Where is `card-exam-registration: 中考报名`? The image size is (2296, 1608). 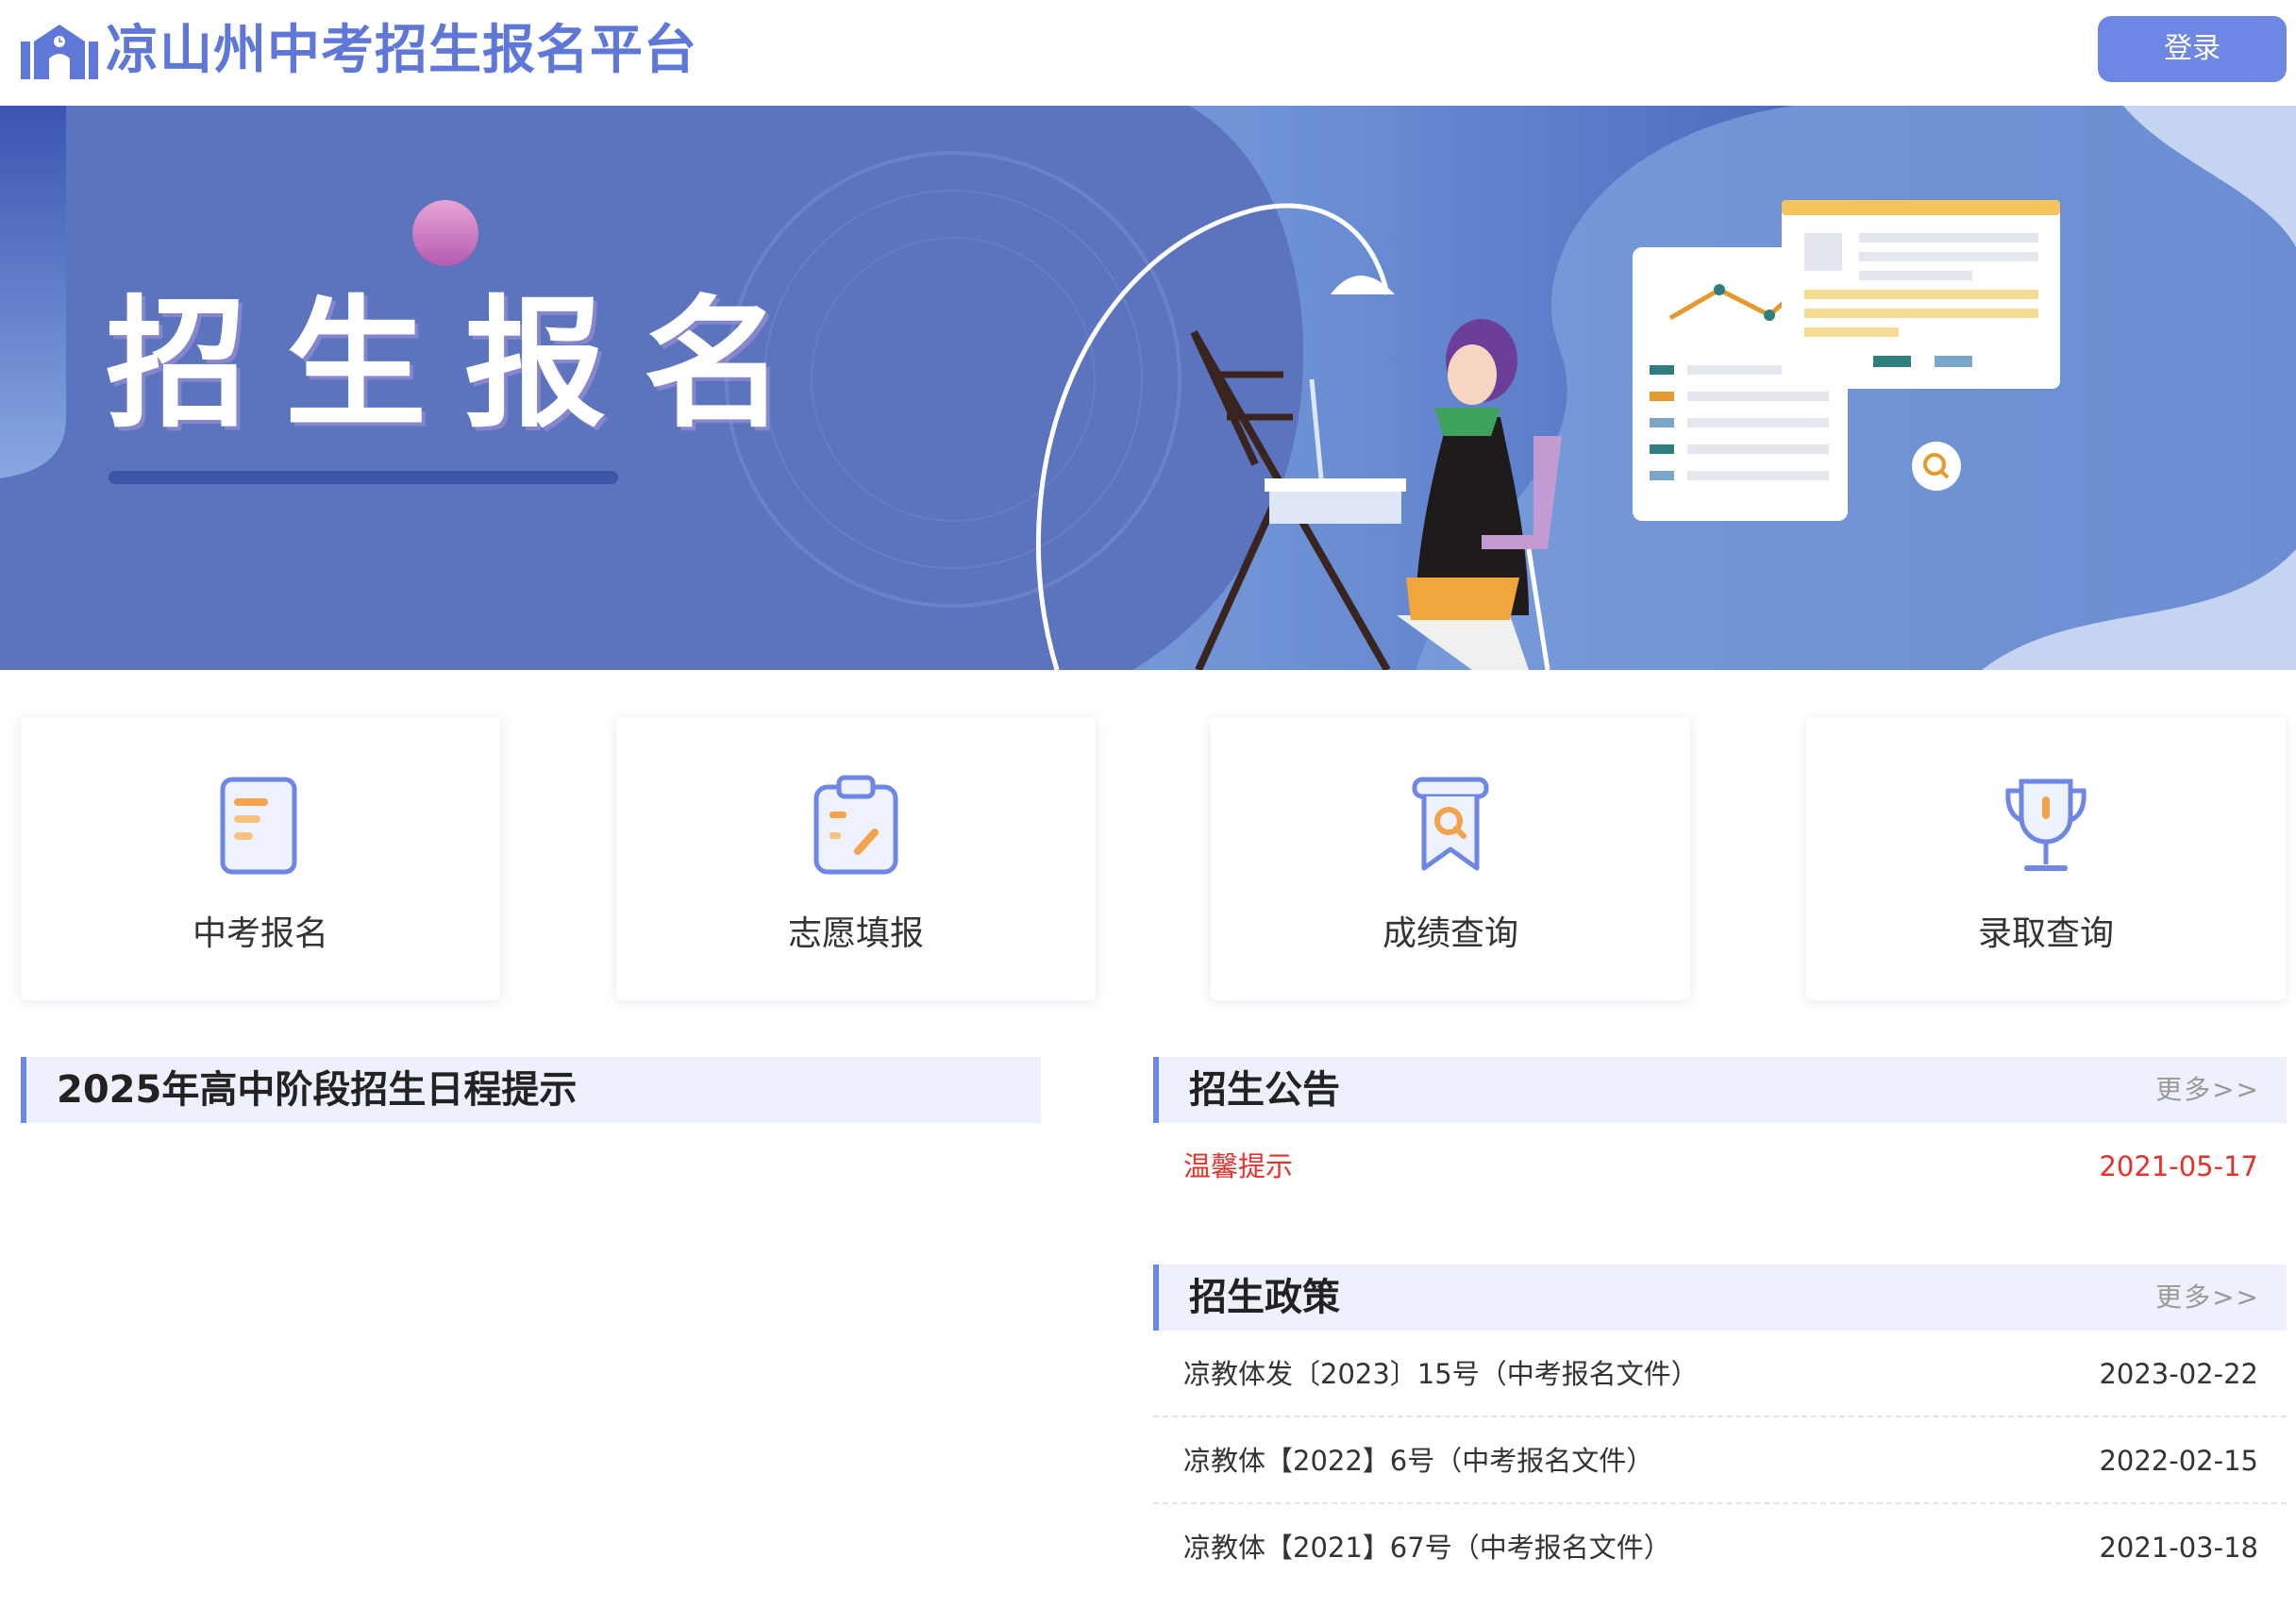
card-exam-registration: 中考报名 is located at coordinates (260, 858).